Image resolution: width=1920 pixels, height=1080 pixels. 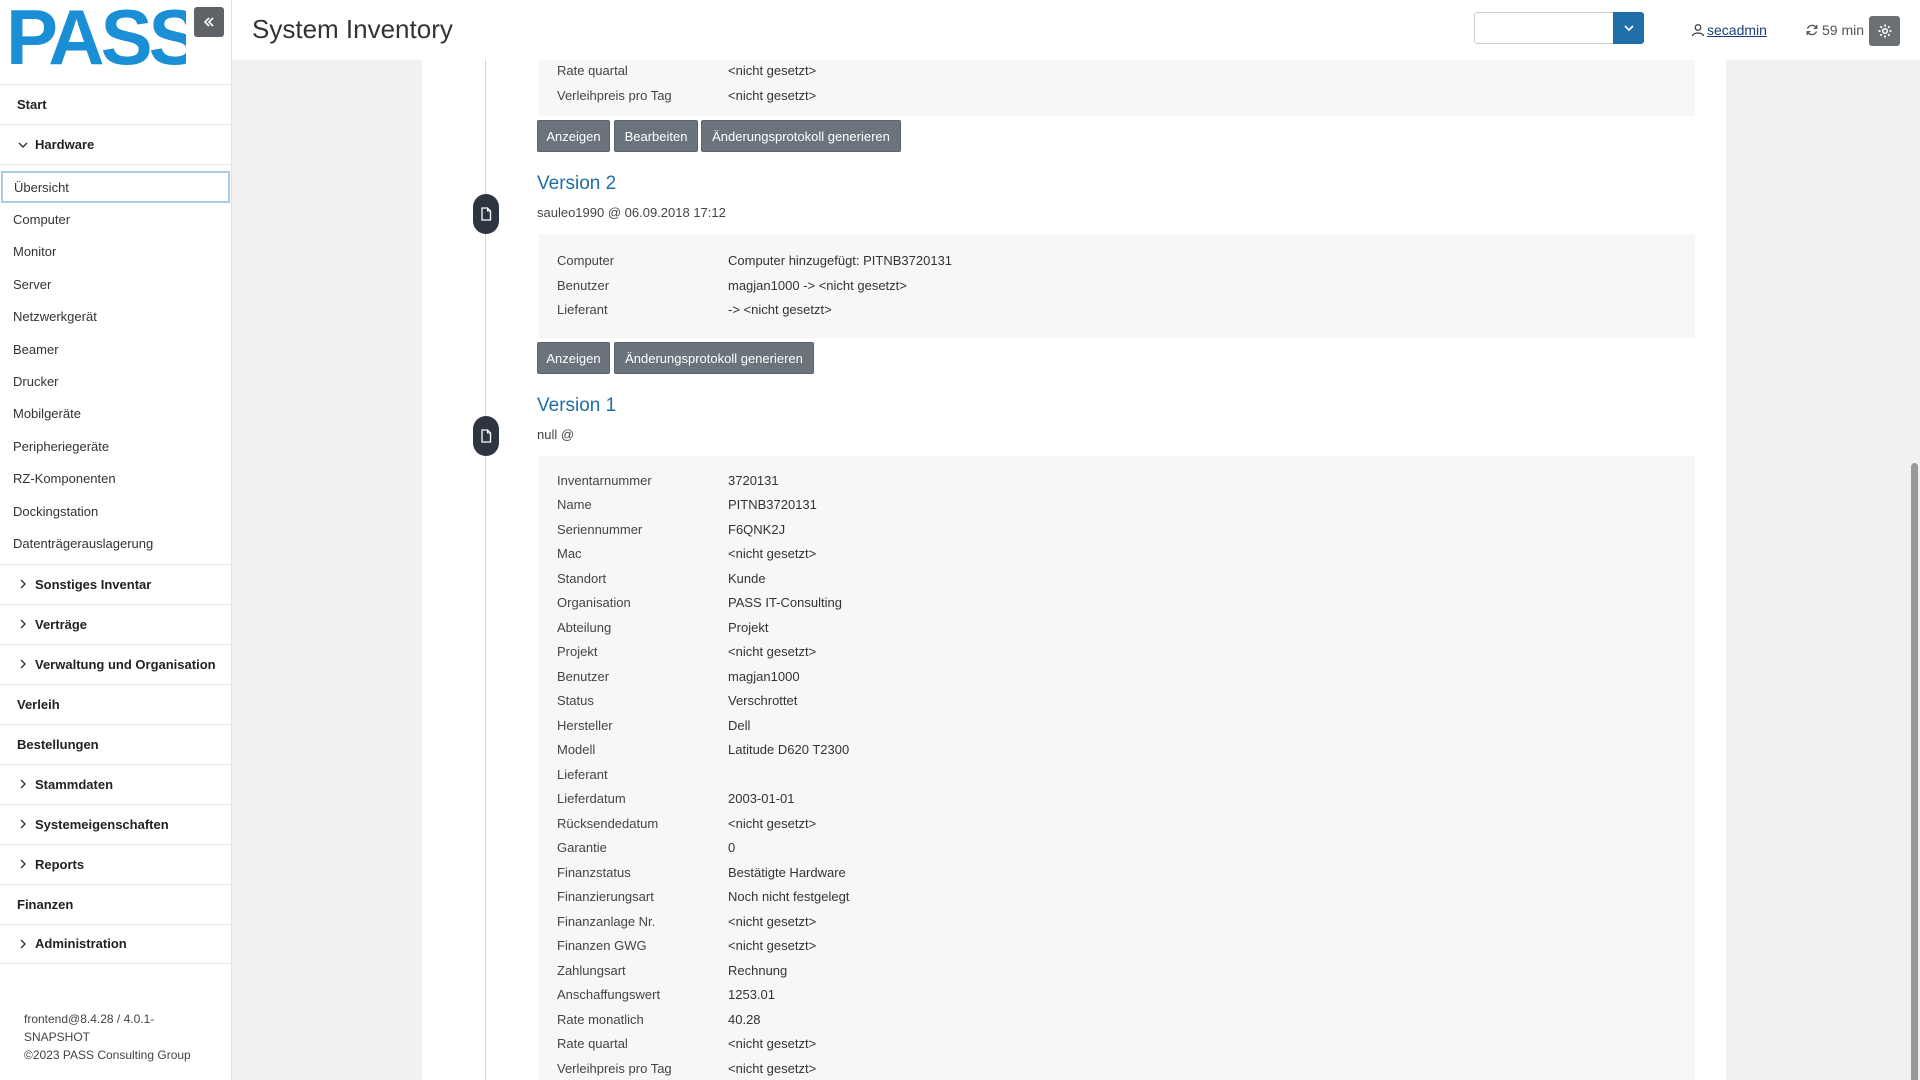 I want to click on sub-item-label: Monitor, so click(x=35, y=252).